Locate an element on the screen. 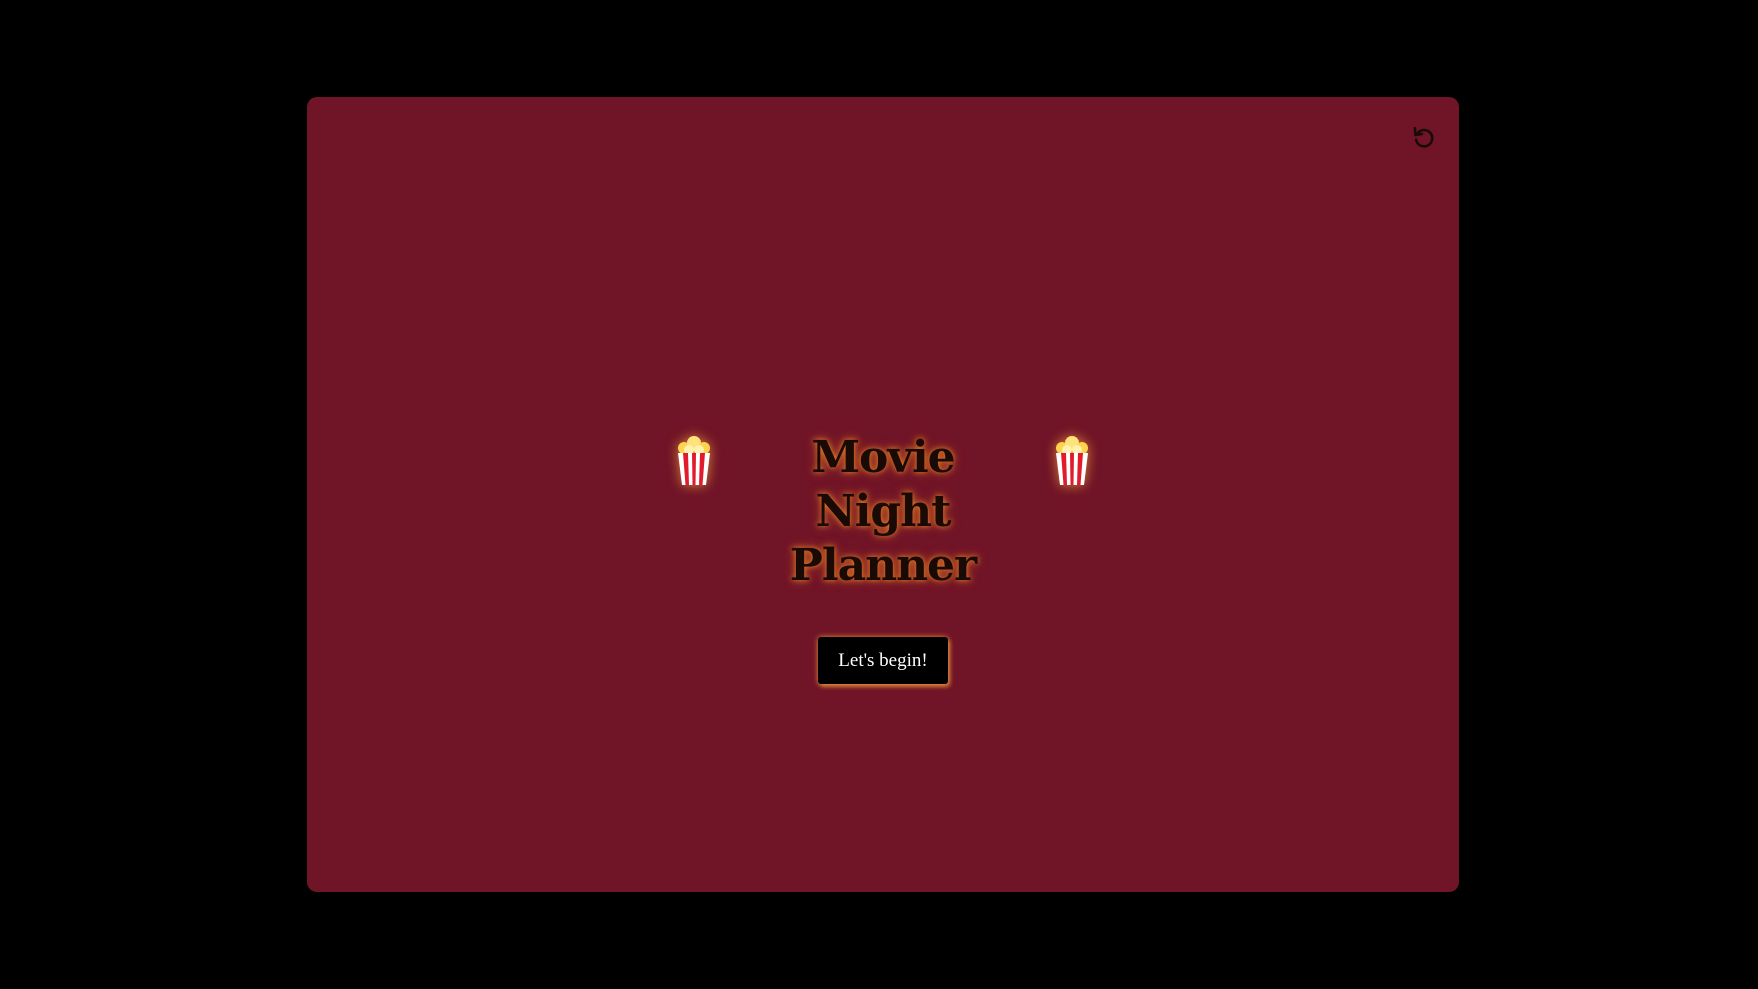 The height and width of the screenshot is (989, 1758). title-line-2: Planner is located at coordinates (883, 565).